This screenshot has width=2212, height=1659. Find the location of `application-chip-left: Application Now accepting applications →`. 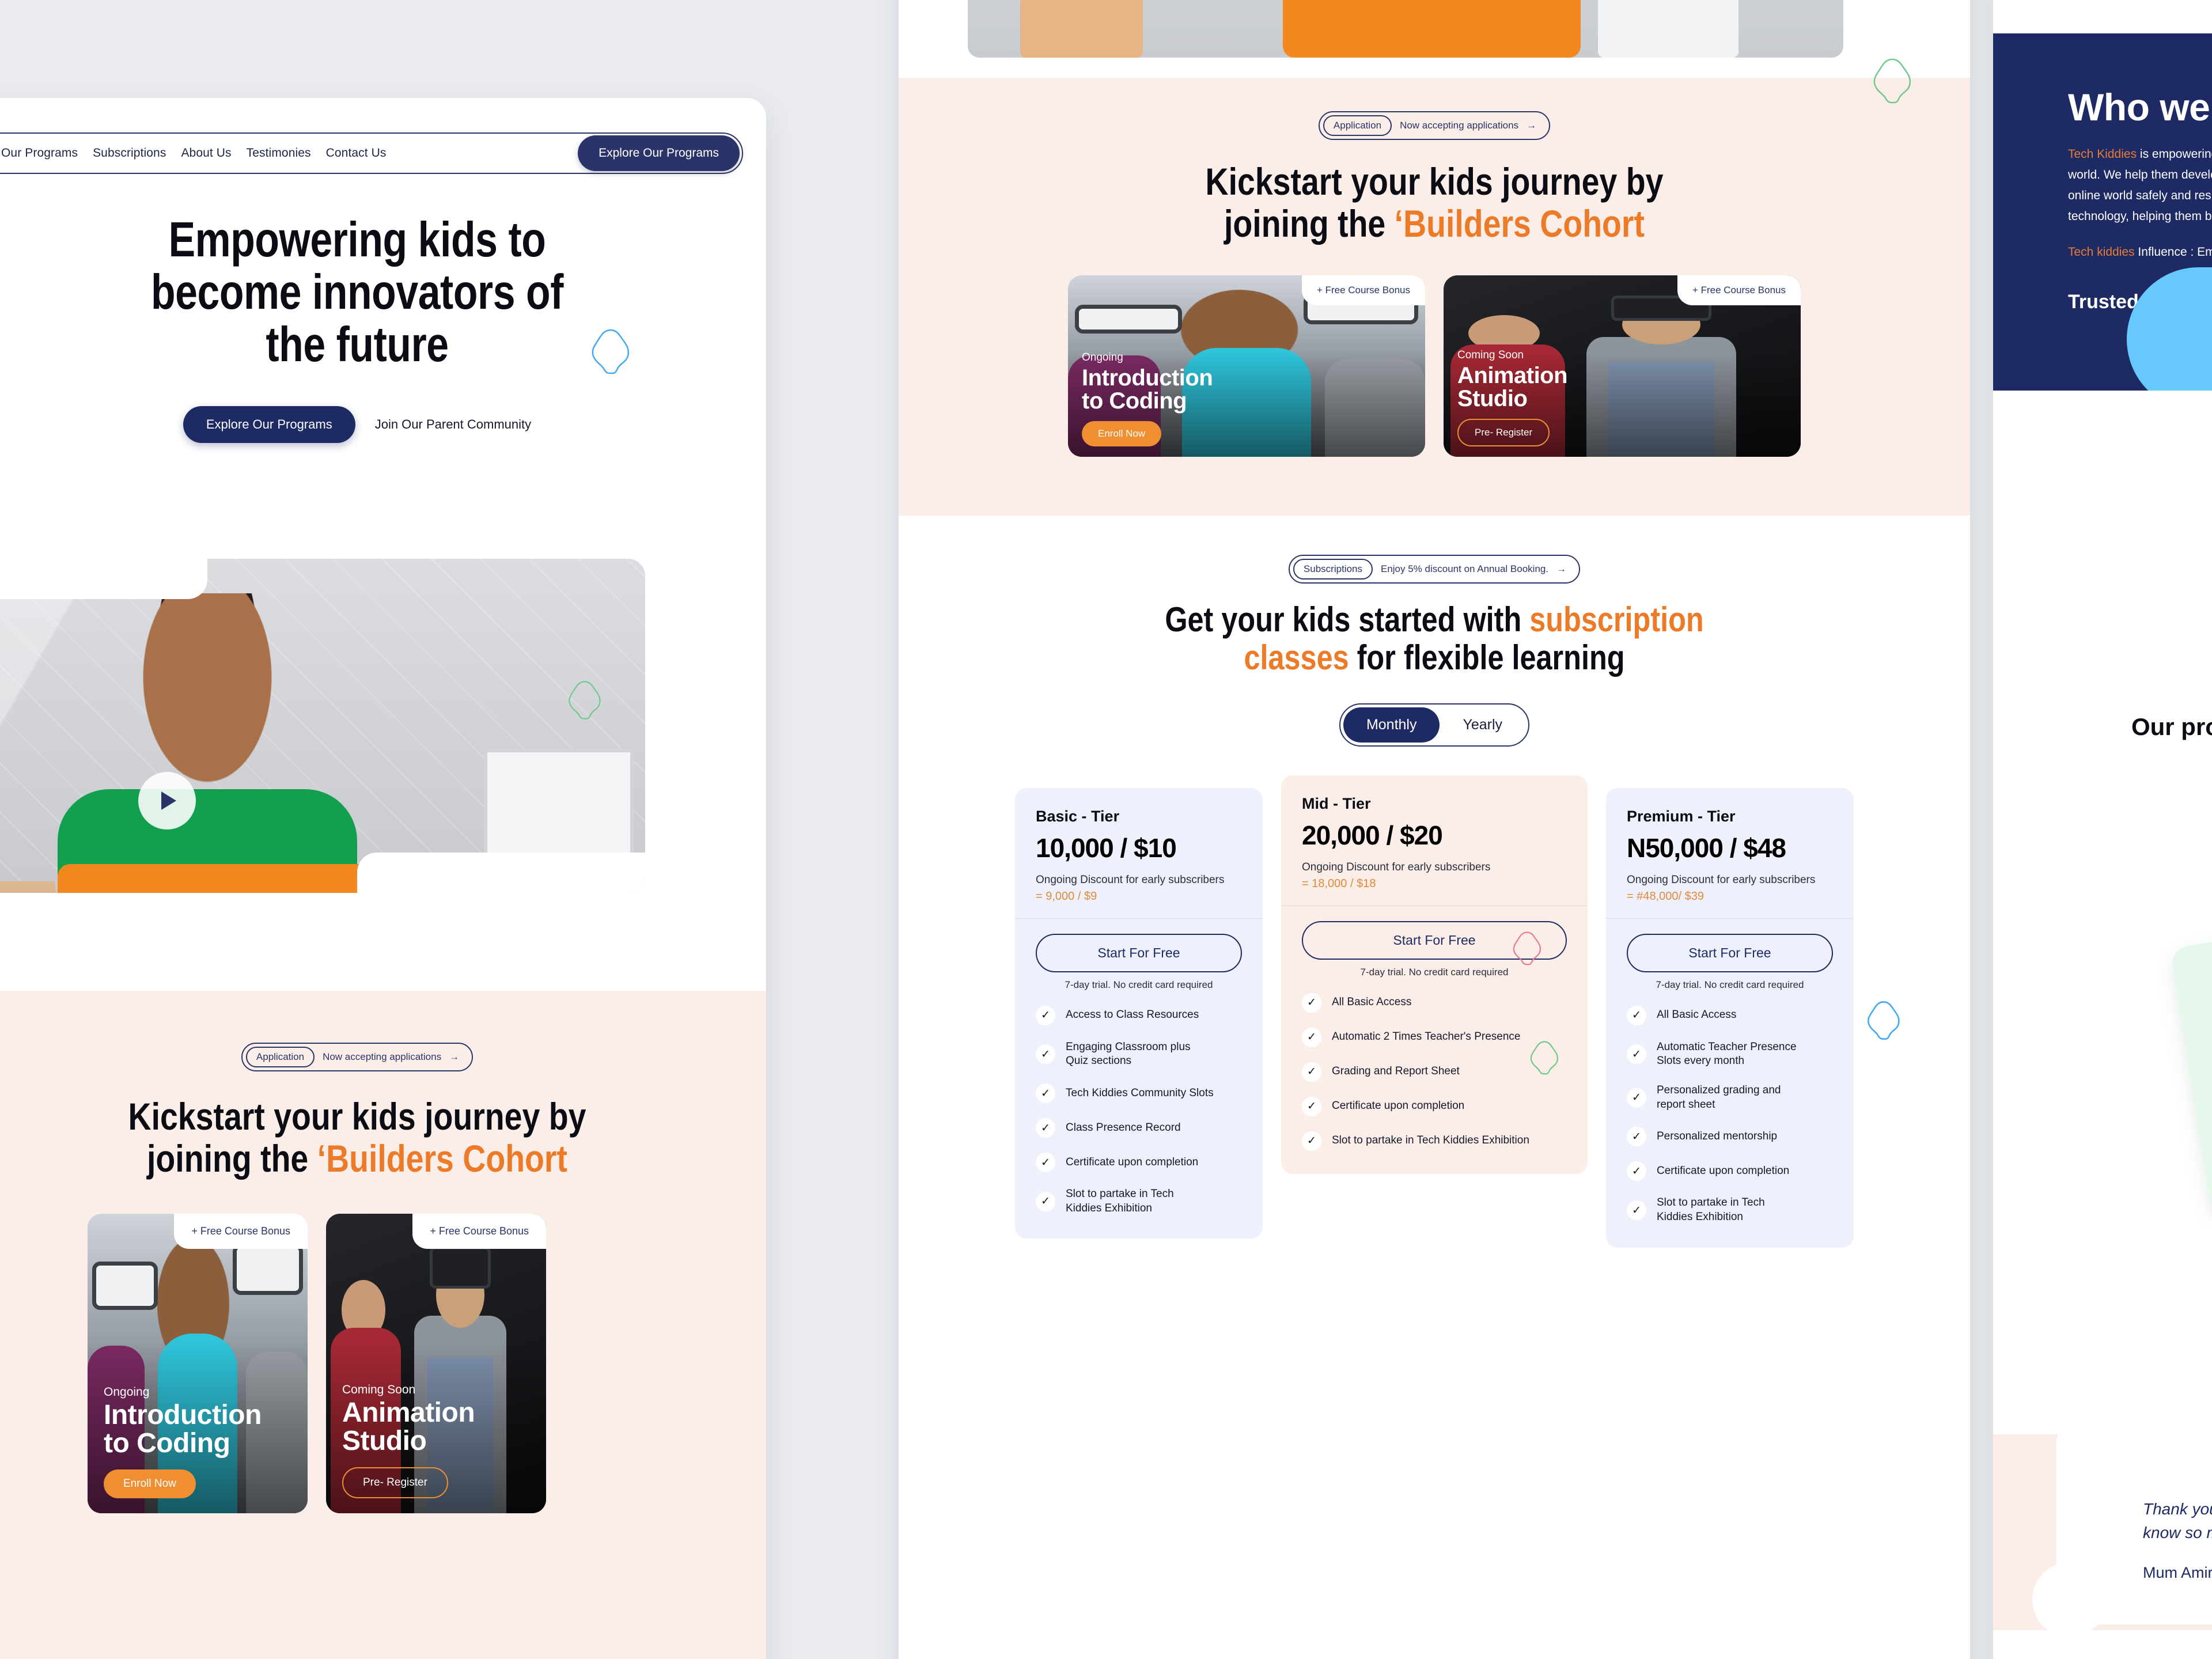

application-chip-left: Application Now accepting applications → is located at coordinates (357, 1057).